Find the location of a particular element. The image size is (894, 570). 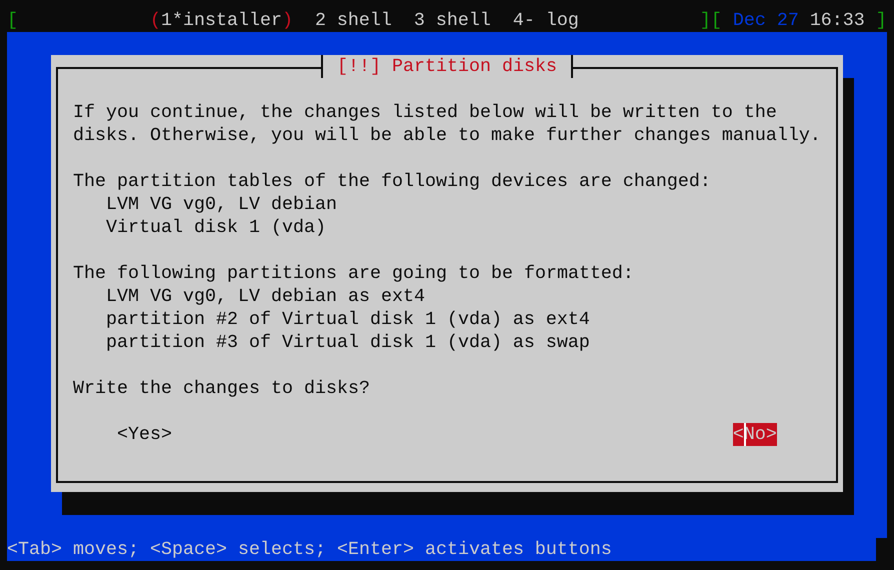

time: 16:33 is located at coordinates (837, 20).